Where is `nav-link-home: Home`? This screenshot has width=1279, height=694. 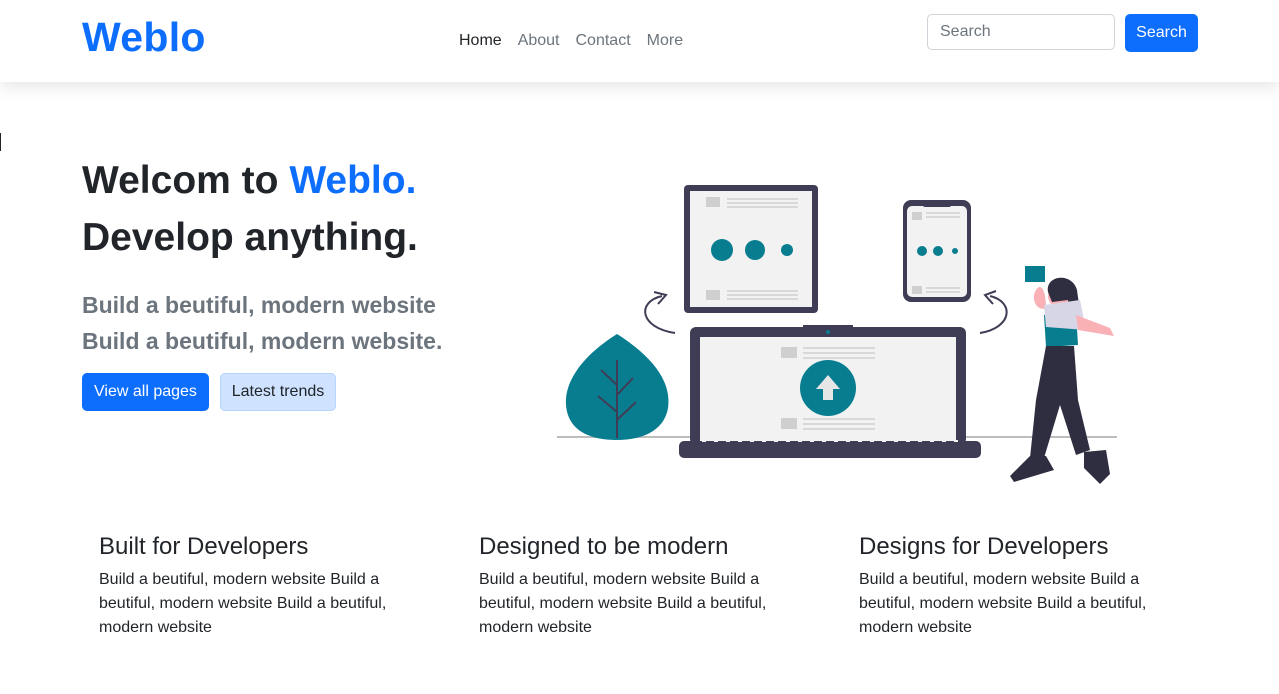 nav-link-home: Home is located at coordinates (480, 41).